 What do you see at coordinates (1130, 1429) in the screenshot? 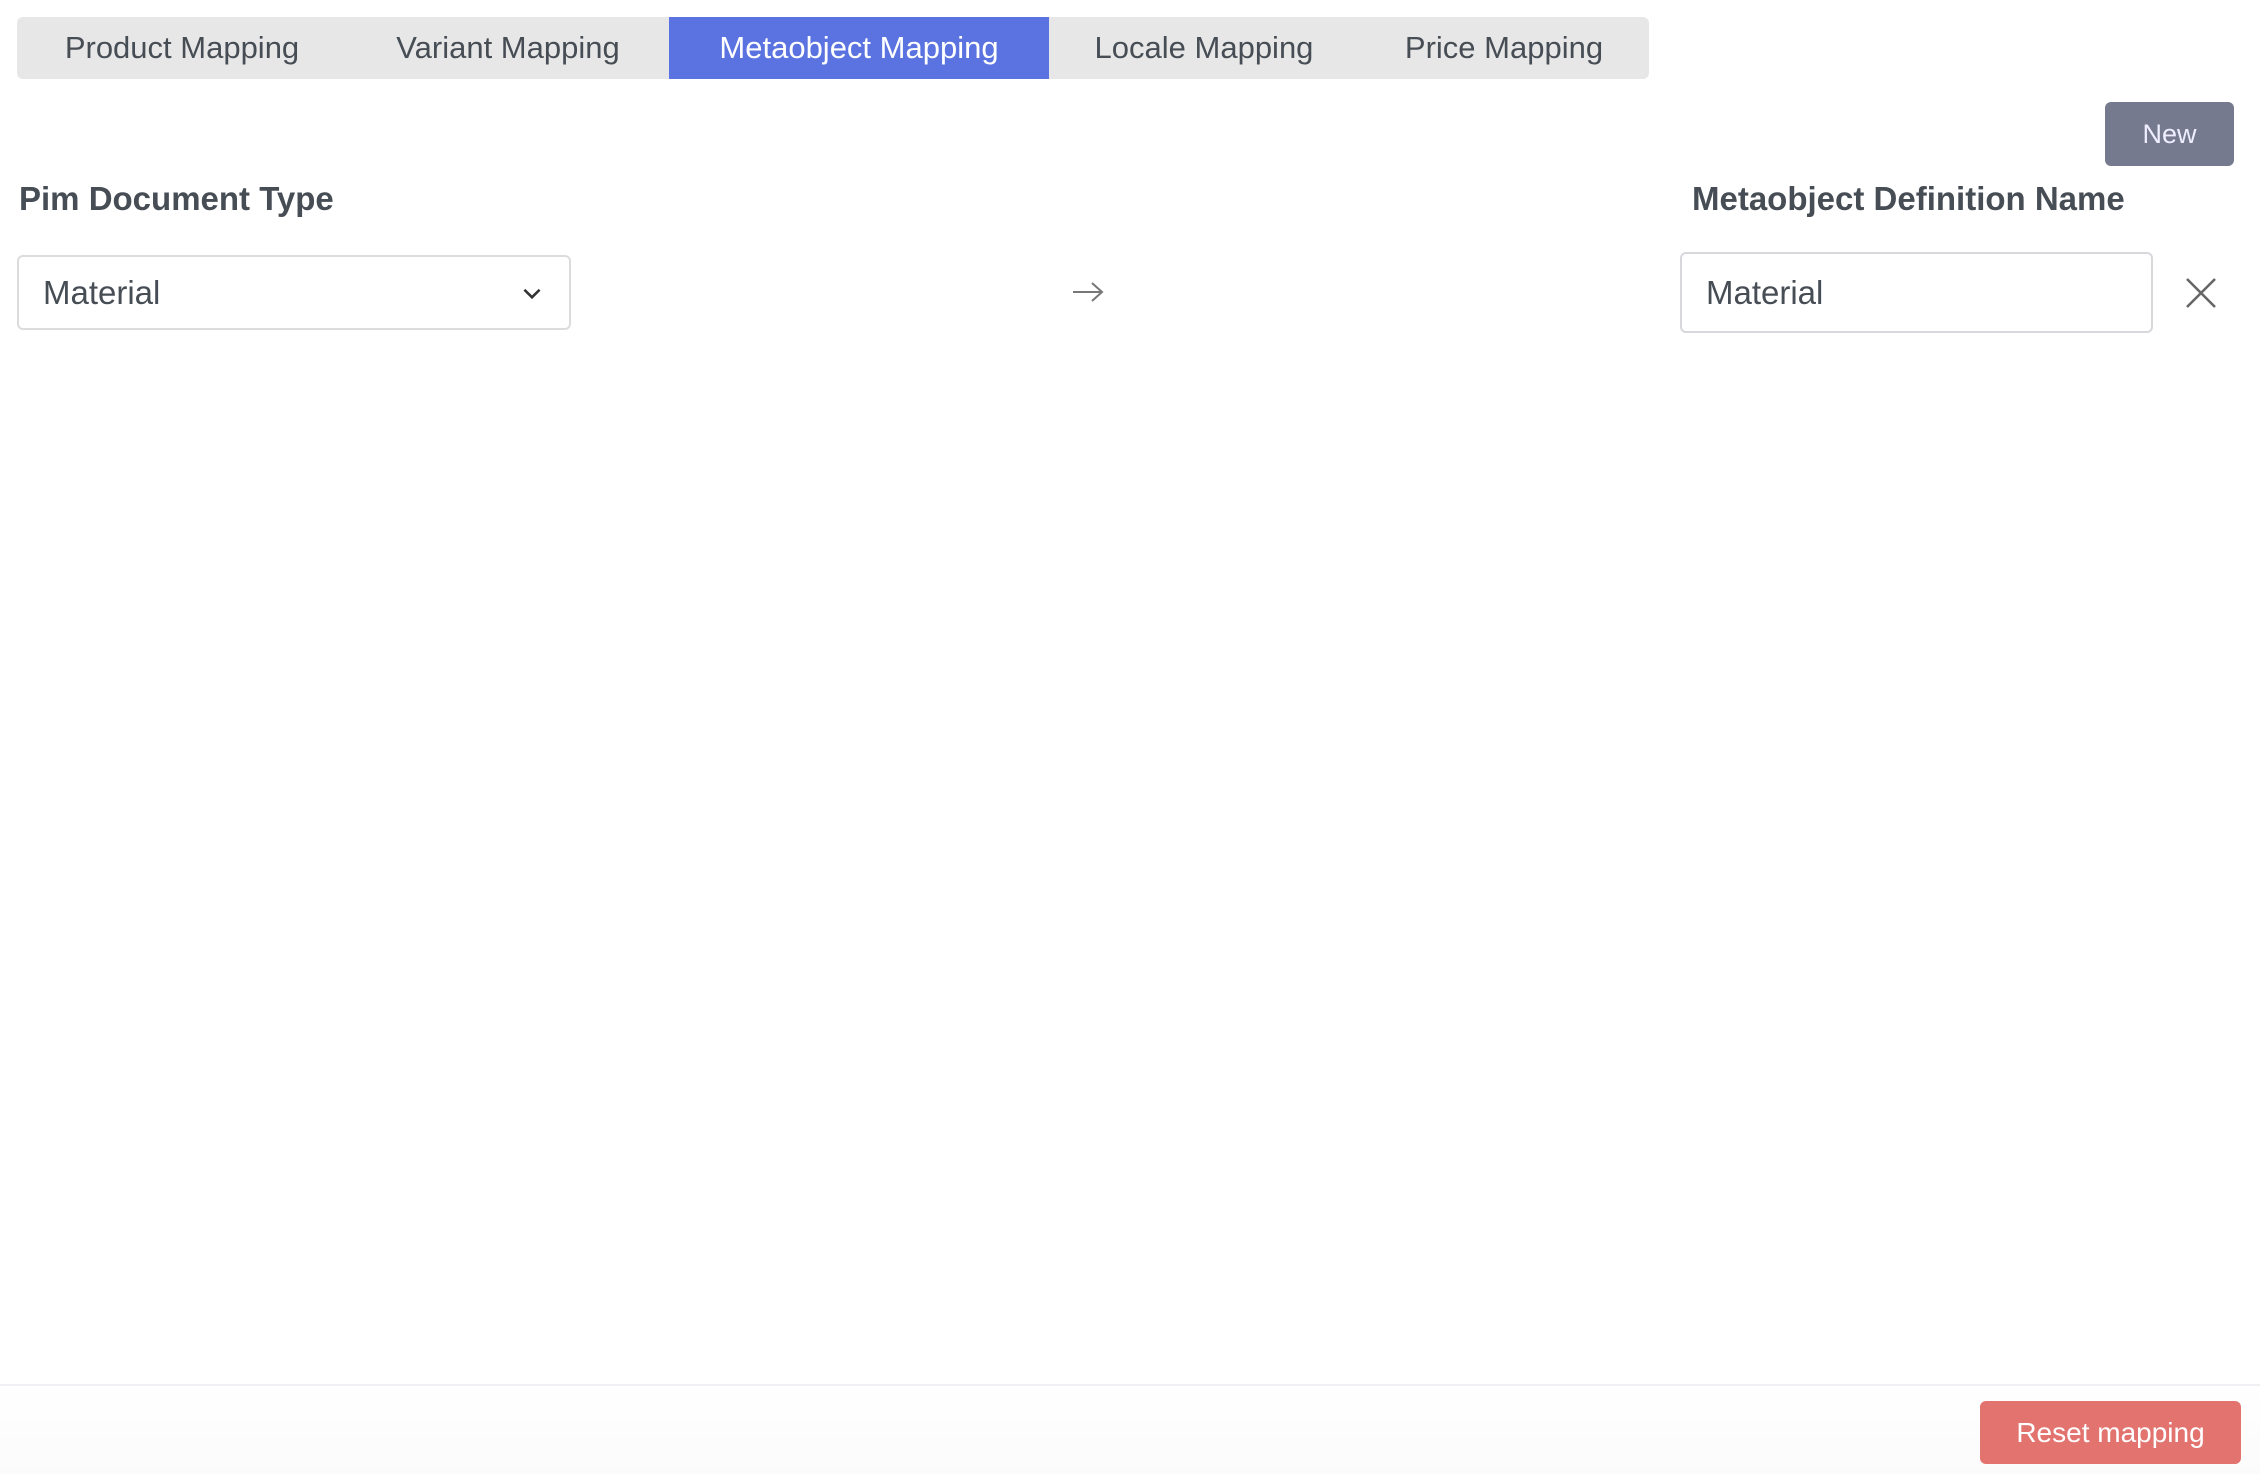
I see `footer` at bounding box center [1130, 1429].